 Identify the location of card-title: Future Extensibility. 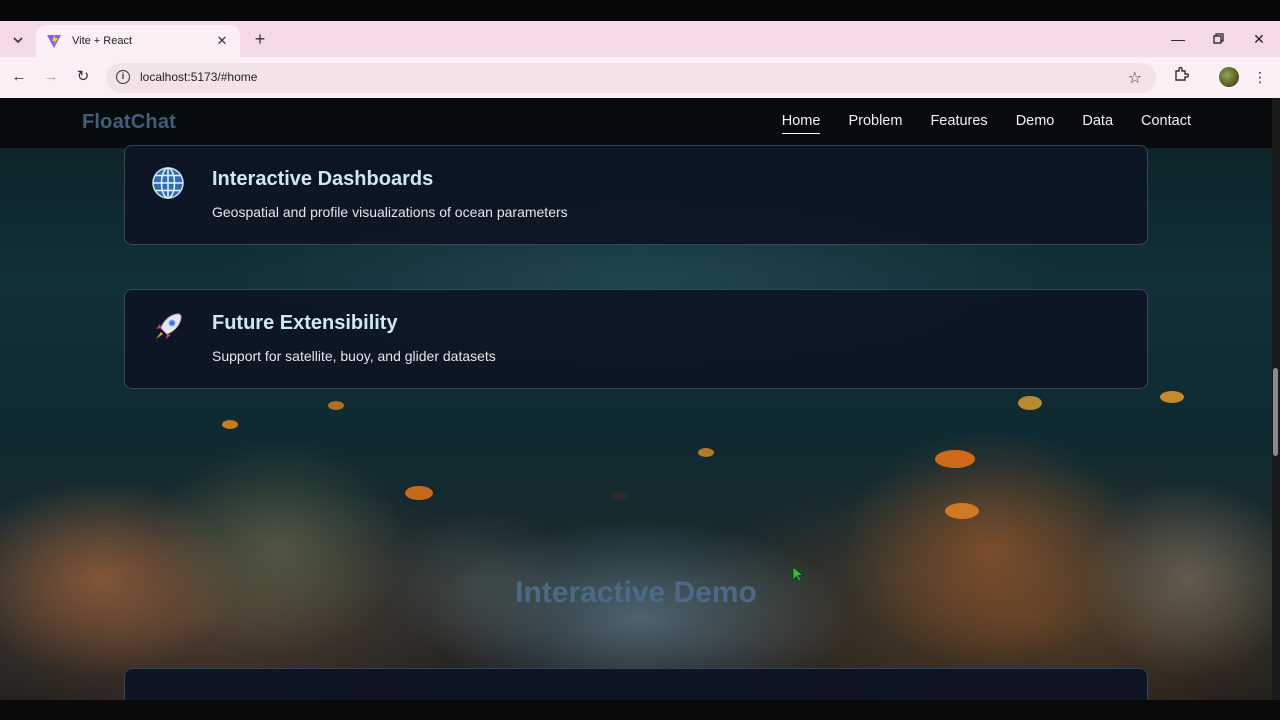
(305, 323).